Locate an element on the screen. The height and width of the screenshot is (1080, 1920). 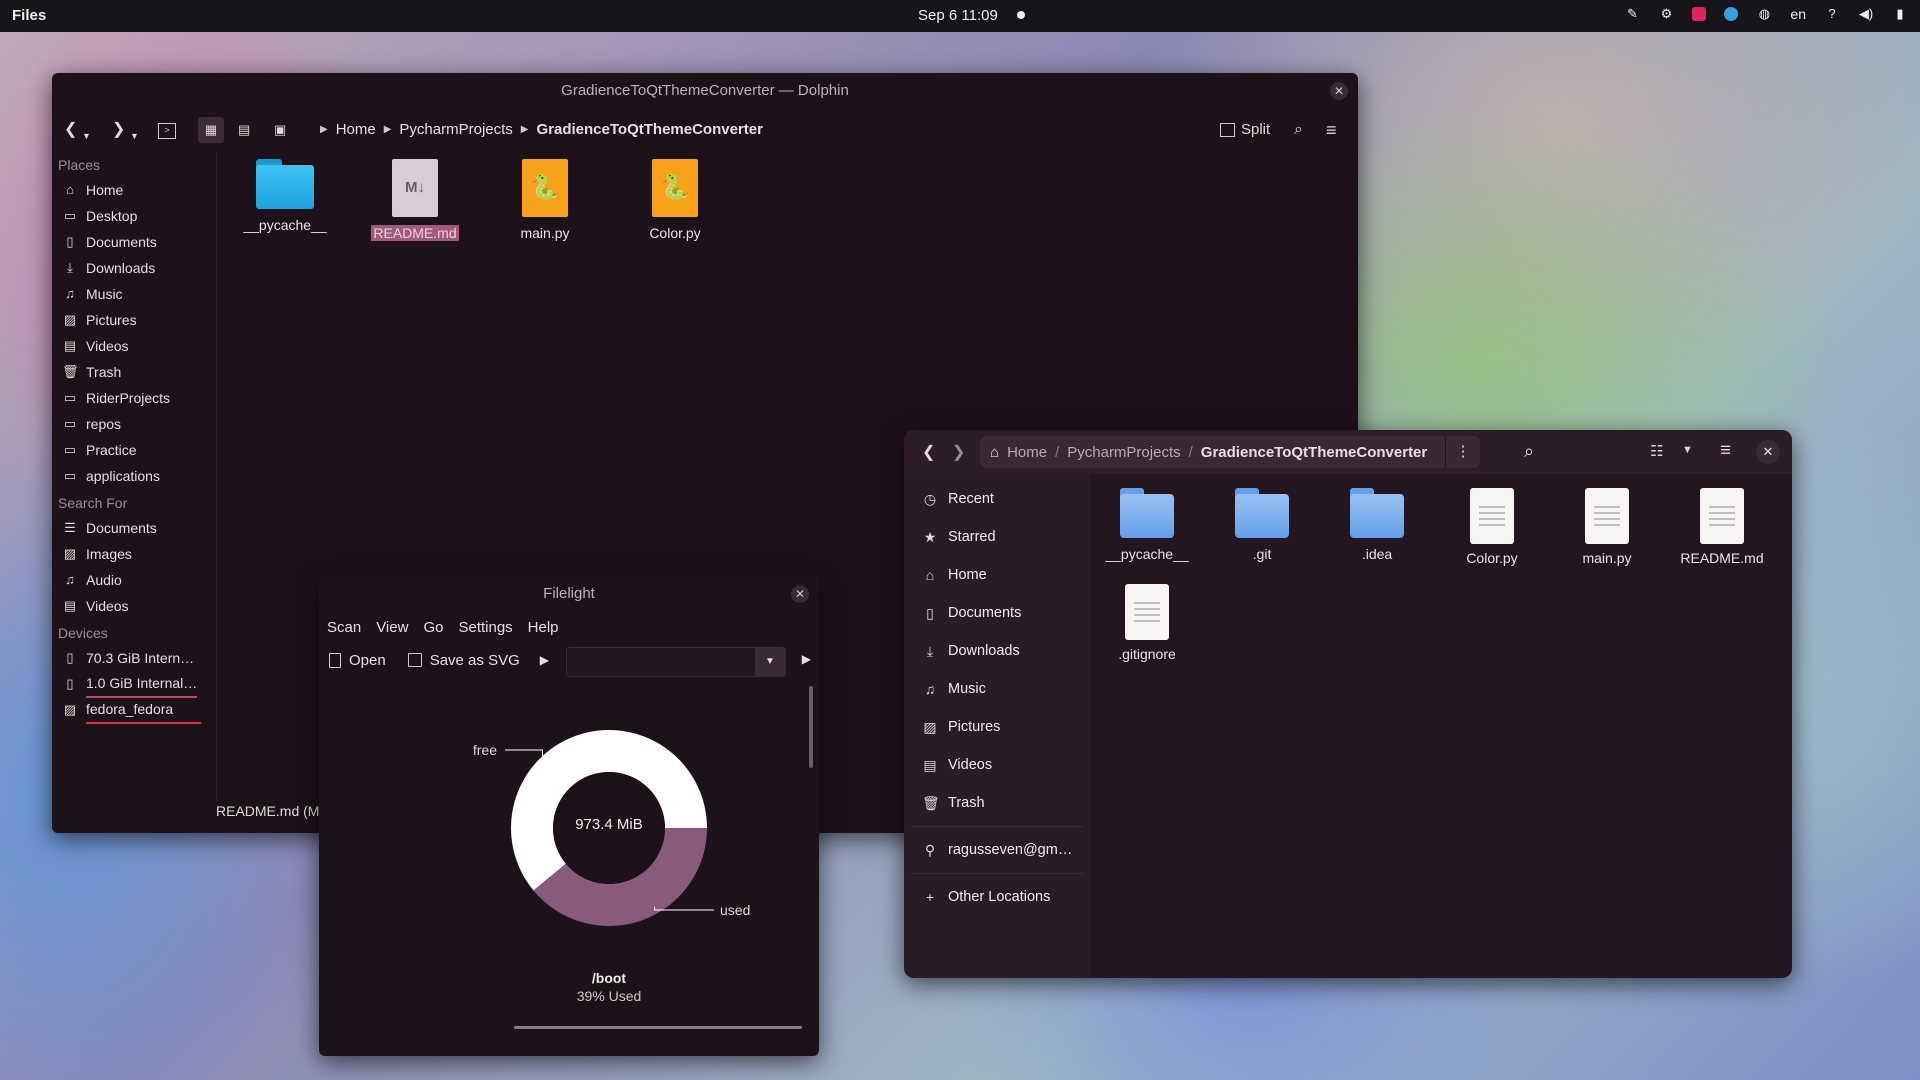
menu-help: Help is located at coordinates (543, 627).